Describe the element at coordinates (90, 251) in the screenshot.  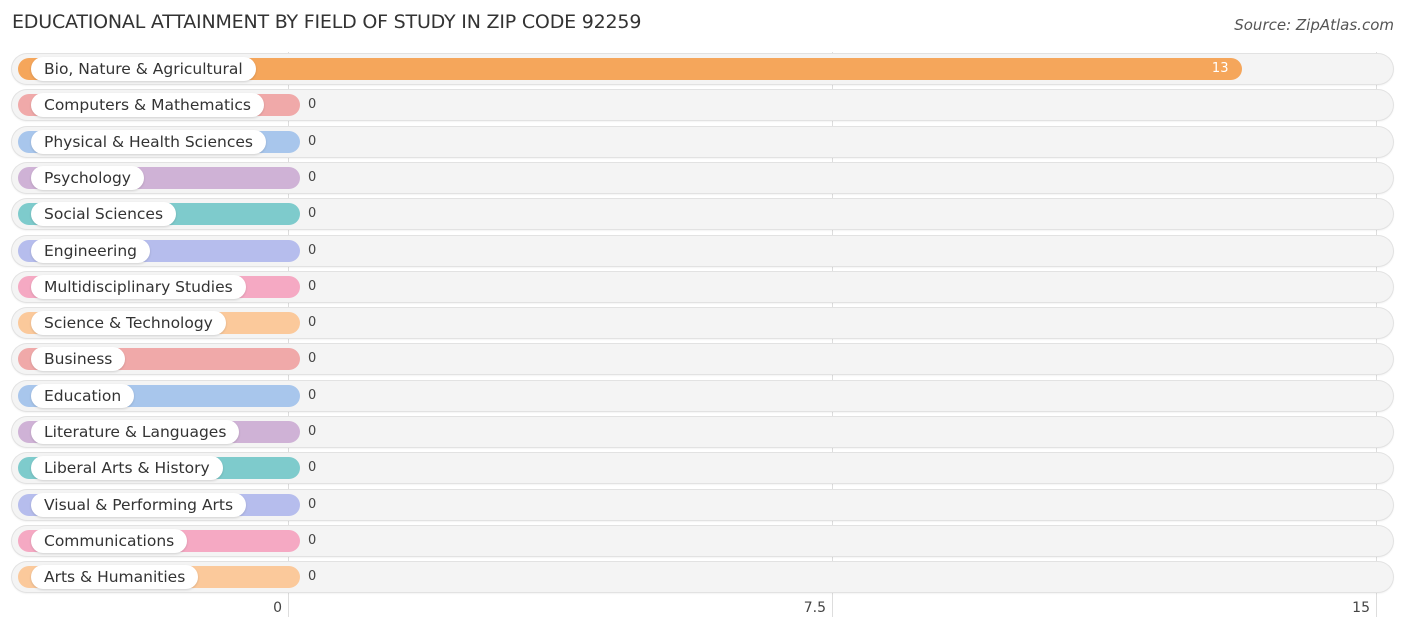
I see `category-label: Engineering` at that location.